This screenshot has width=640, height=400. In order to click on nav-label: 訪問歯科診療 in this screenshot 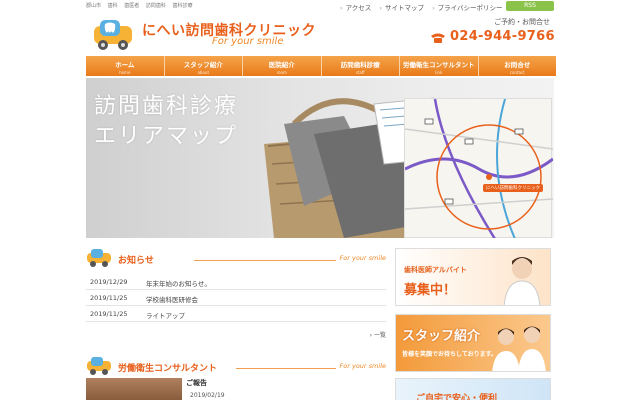, I will do `click(360, 65)`.